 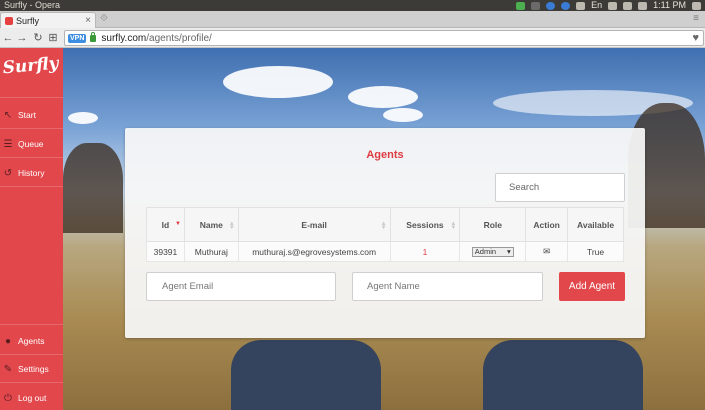 I want to click on heart-icon: ♥, so click(x=695, y=38).